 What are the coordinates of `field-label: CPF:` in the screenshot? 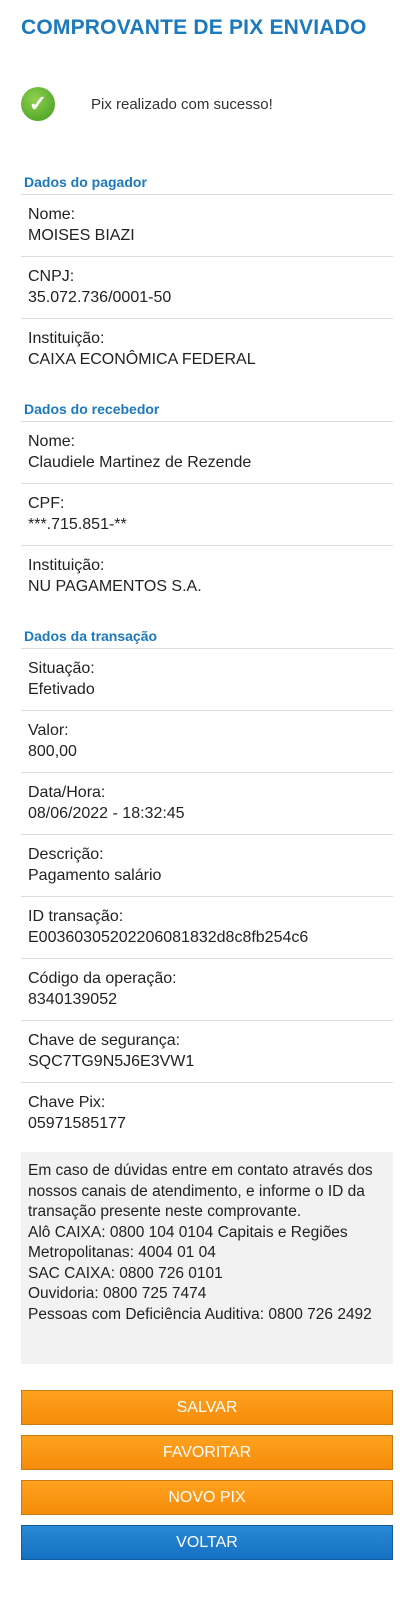 It's located at (46, 503).